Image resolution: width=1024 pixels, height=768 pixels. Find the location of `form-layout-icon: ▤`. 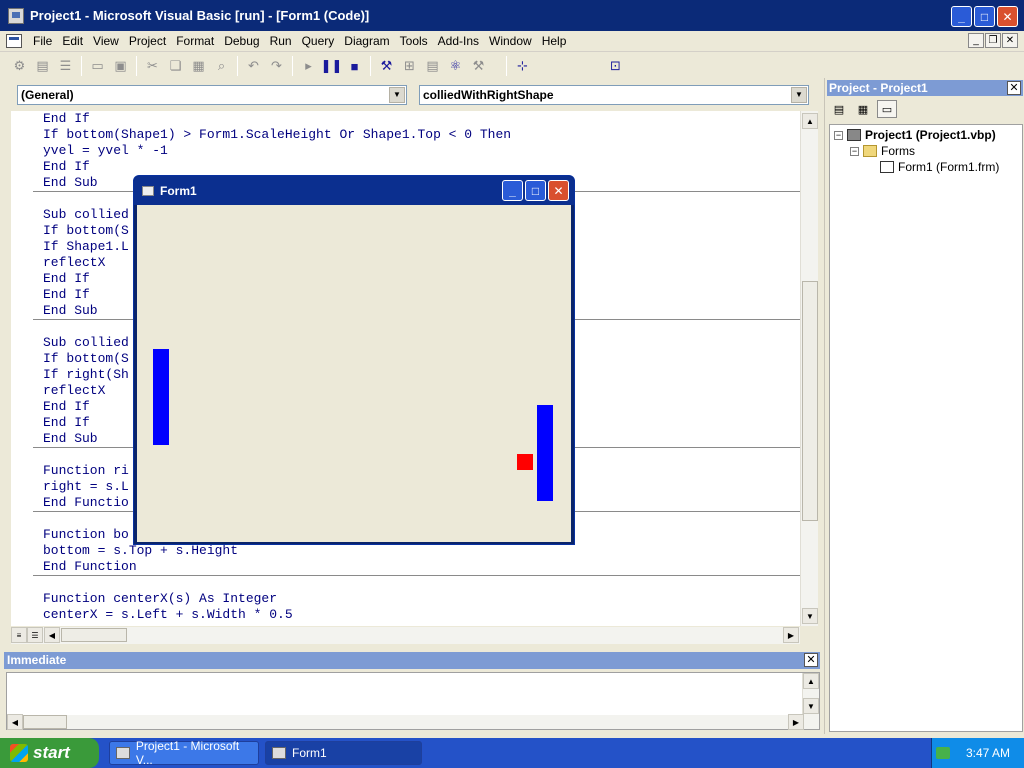

form-layout-icon: ▤ is located at coordinates (432, 66).